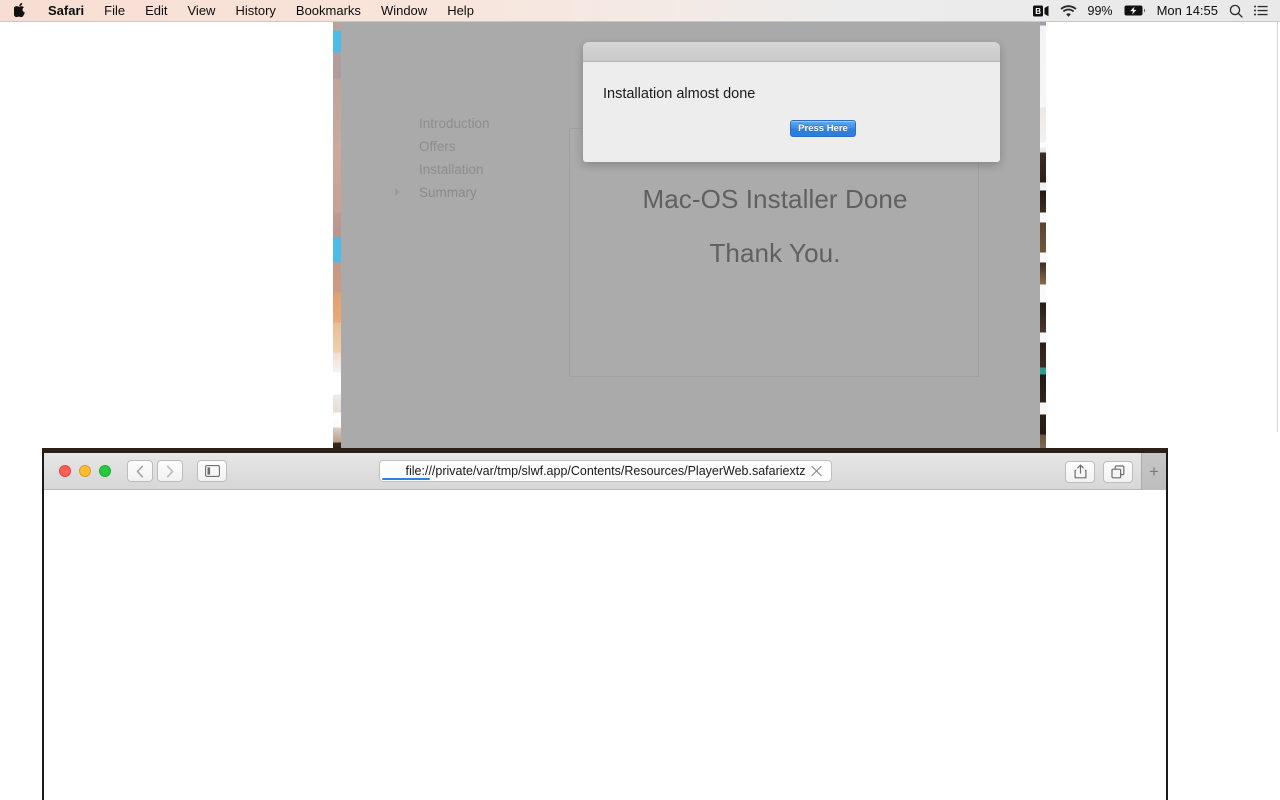 The height and width of the screenshot is (800, 1280). Describe the element at coordinates (1277, 227) in the screenshot. I see `background-page-divider` at that location.